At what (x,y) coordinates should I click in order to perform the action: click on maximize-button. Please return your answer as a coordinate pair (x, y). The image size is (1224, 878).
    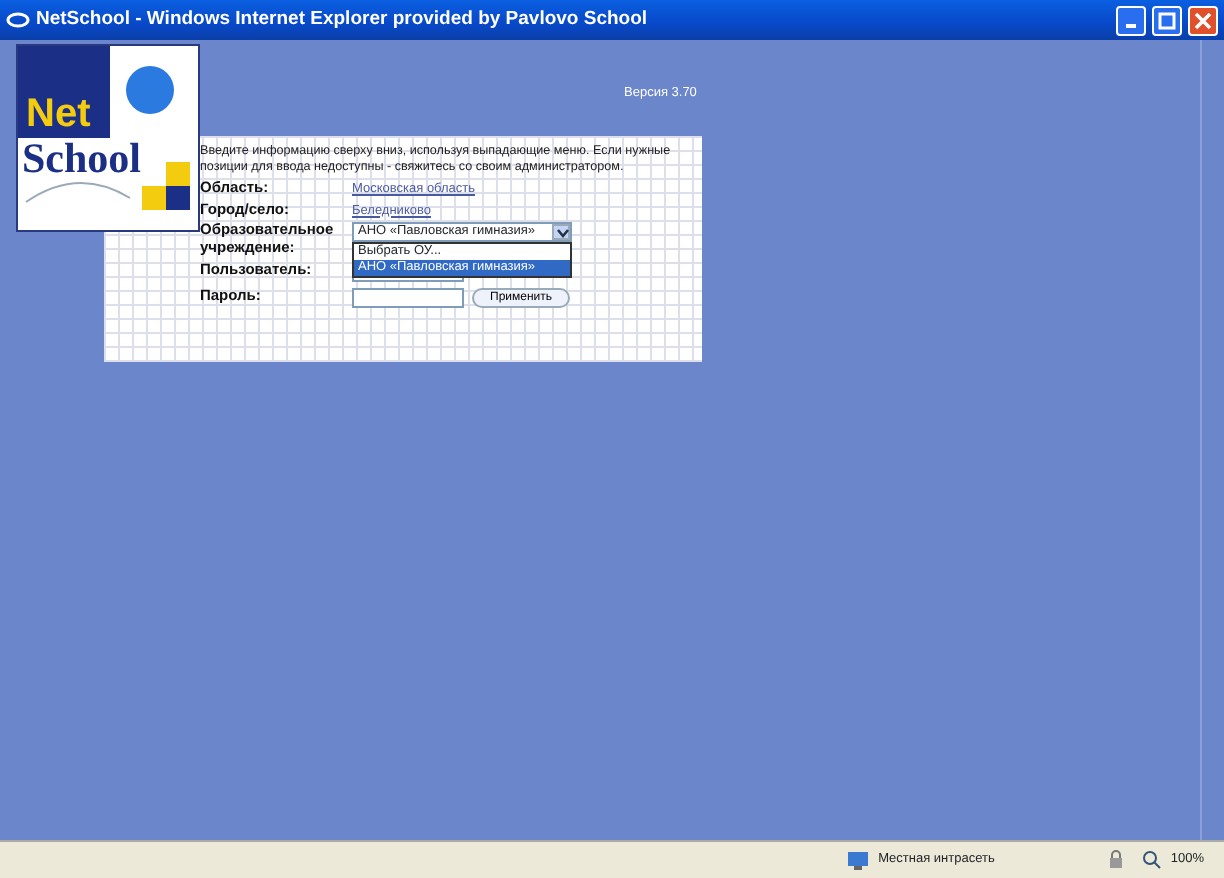
    Looking at the image, I should click on (1167, 20).